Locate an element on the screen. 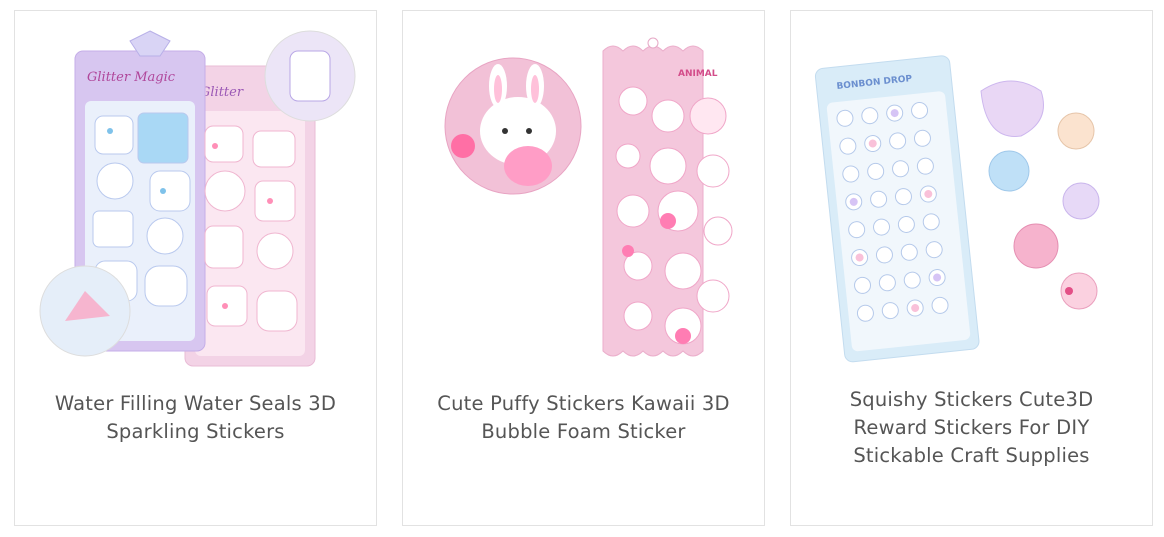  svg-text: ANIMAL is located at coordinates (698, 74).